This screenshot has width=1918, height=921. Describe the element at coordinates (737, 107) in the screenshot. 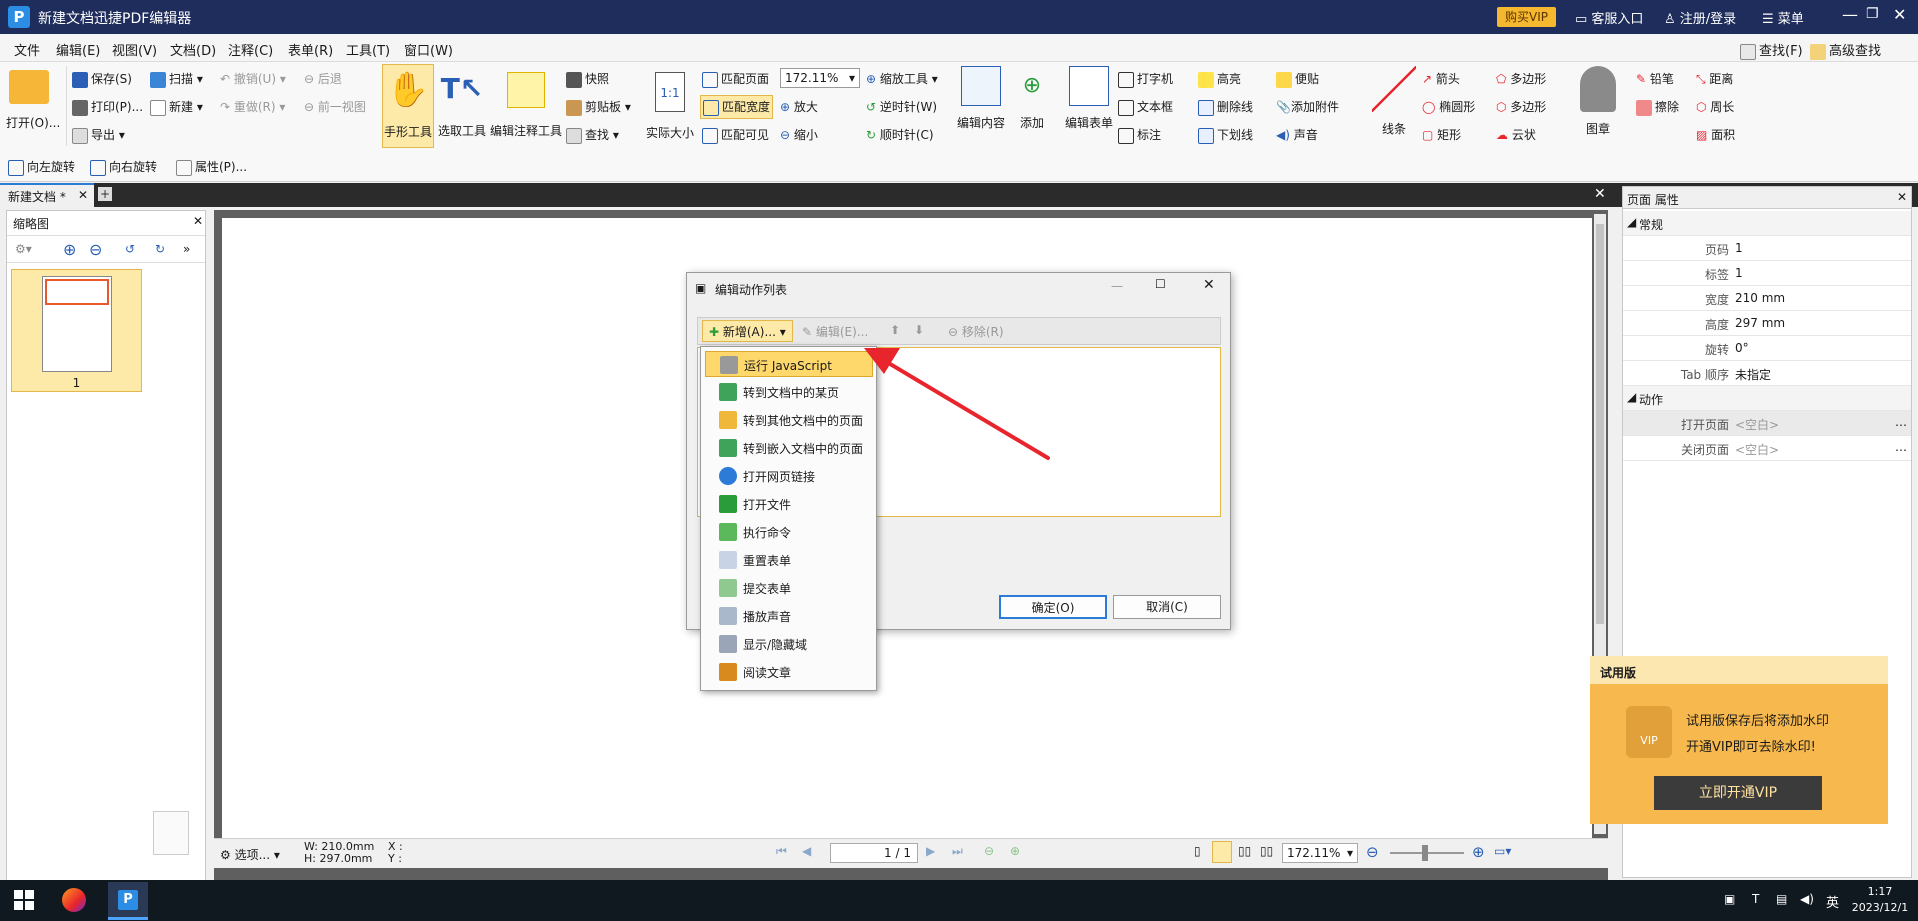

I see `fit-width-button: 匹配宽度` at that location.